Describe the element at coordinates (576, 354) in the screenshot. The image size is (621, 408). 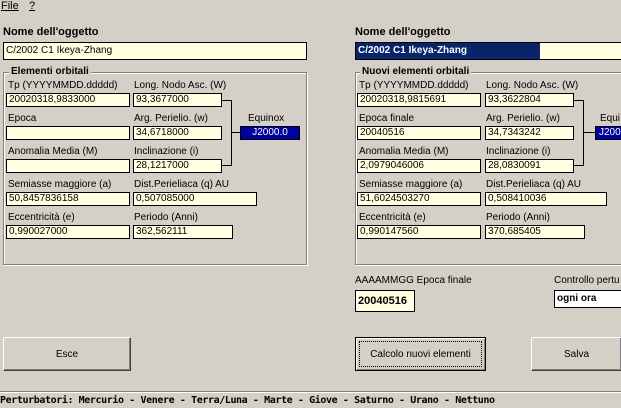
I see `save-button: Salva` at that location.